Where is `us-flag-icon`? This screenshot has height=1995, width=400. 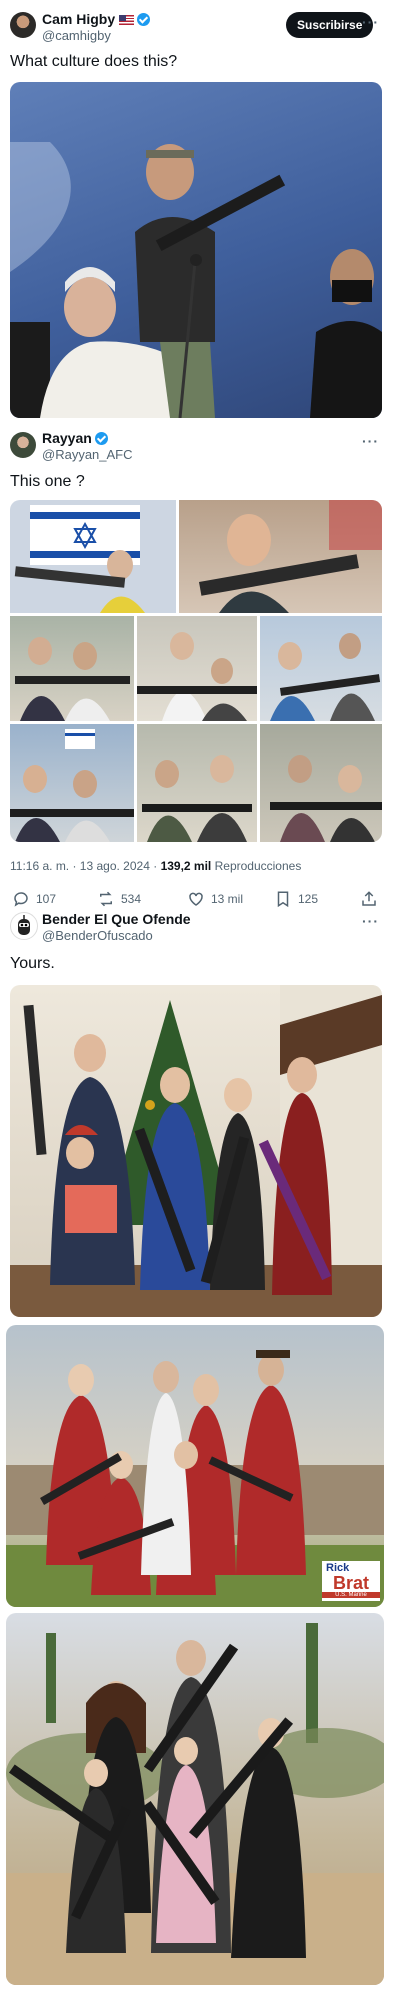
us-flag-icon is located at coordinates (127, 20).